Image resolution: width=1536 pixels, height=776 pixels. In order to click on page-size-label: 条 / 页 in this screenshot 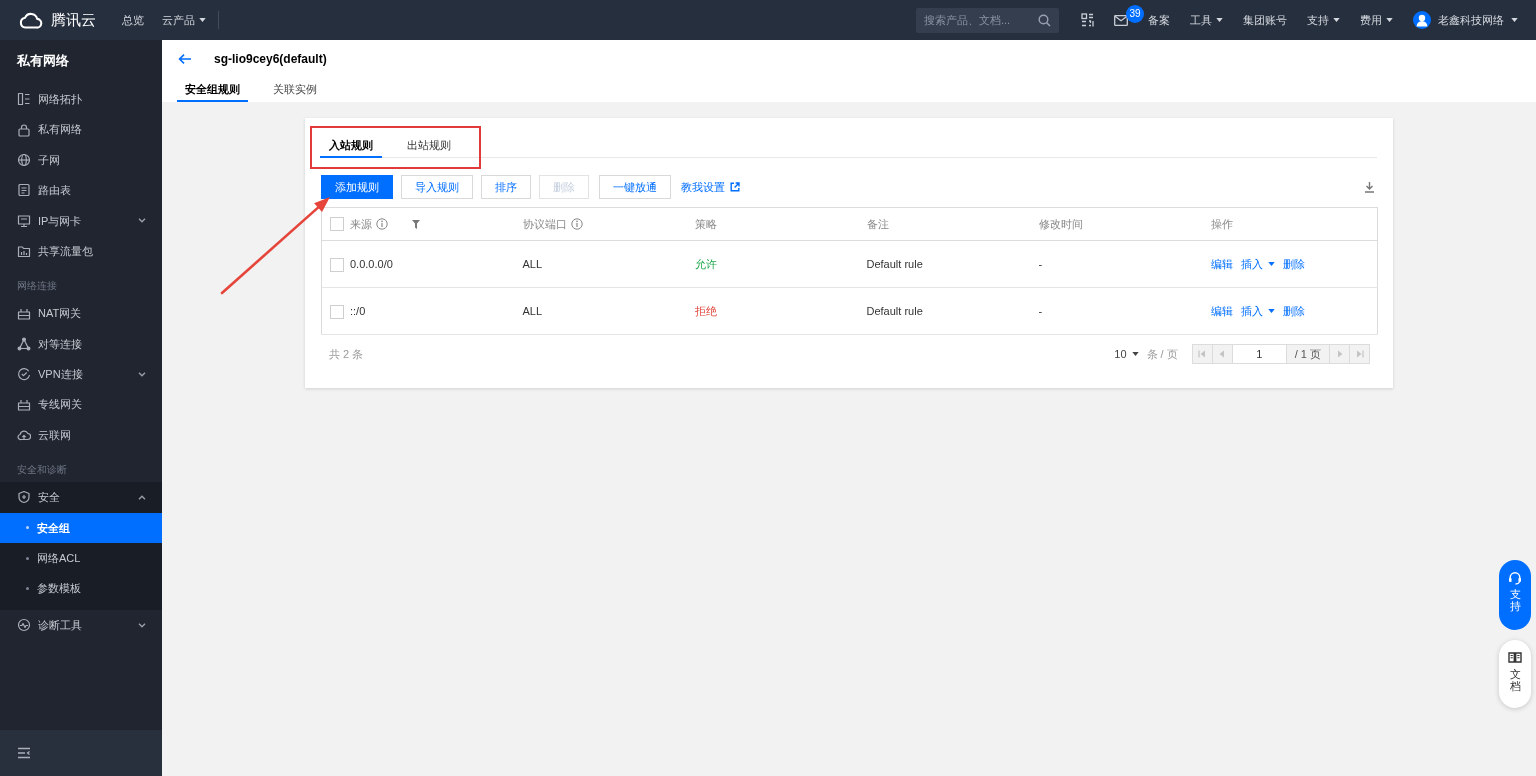, I will do `click(1162, 354)`.